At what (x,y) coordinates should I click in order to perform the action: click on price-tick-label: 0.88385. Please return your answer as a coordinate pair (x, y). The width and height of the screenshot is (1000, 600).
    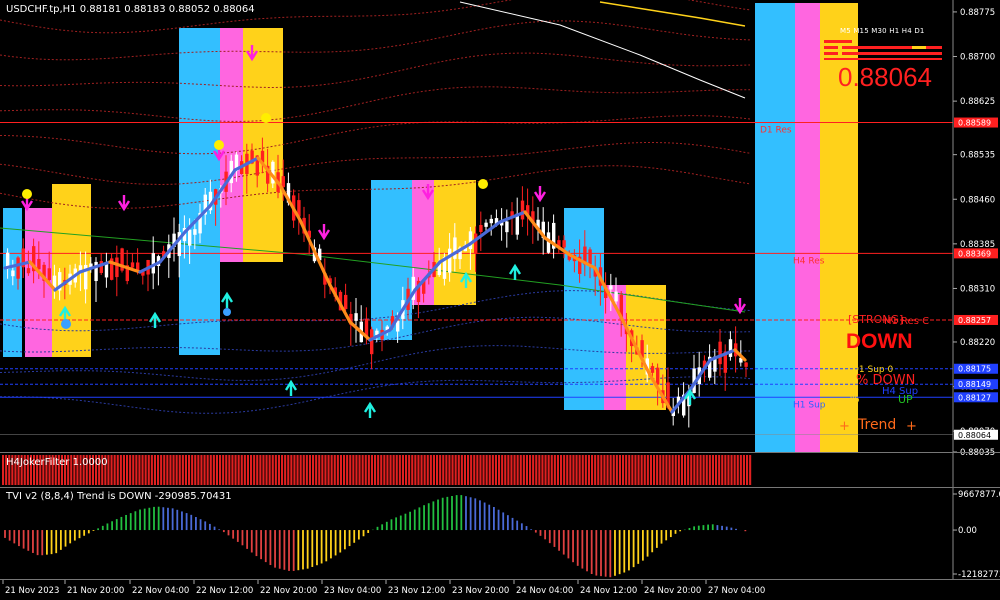
    Looking at the image, I should click on (977, 245).